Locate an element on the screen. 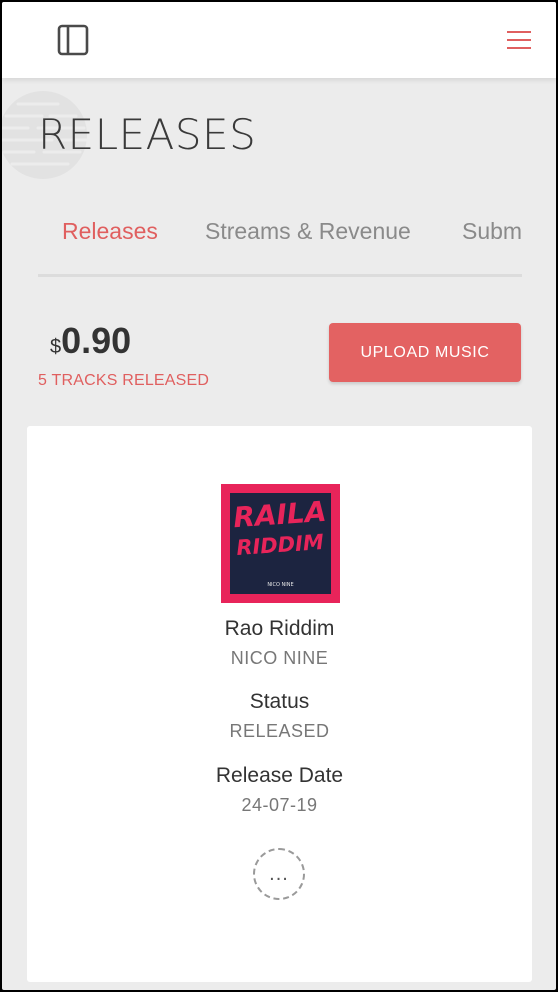 The image size is (558, 992). sidebar-panel-icon is located at coordinates (73, 40).